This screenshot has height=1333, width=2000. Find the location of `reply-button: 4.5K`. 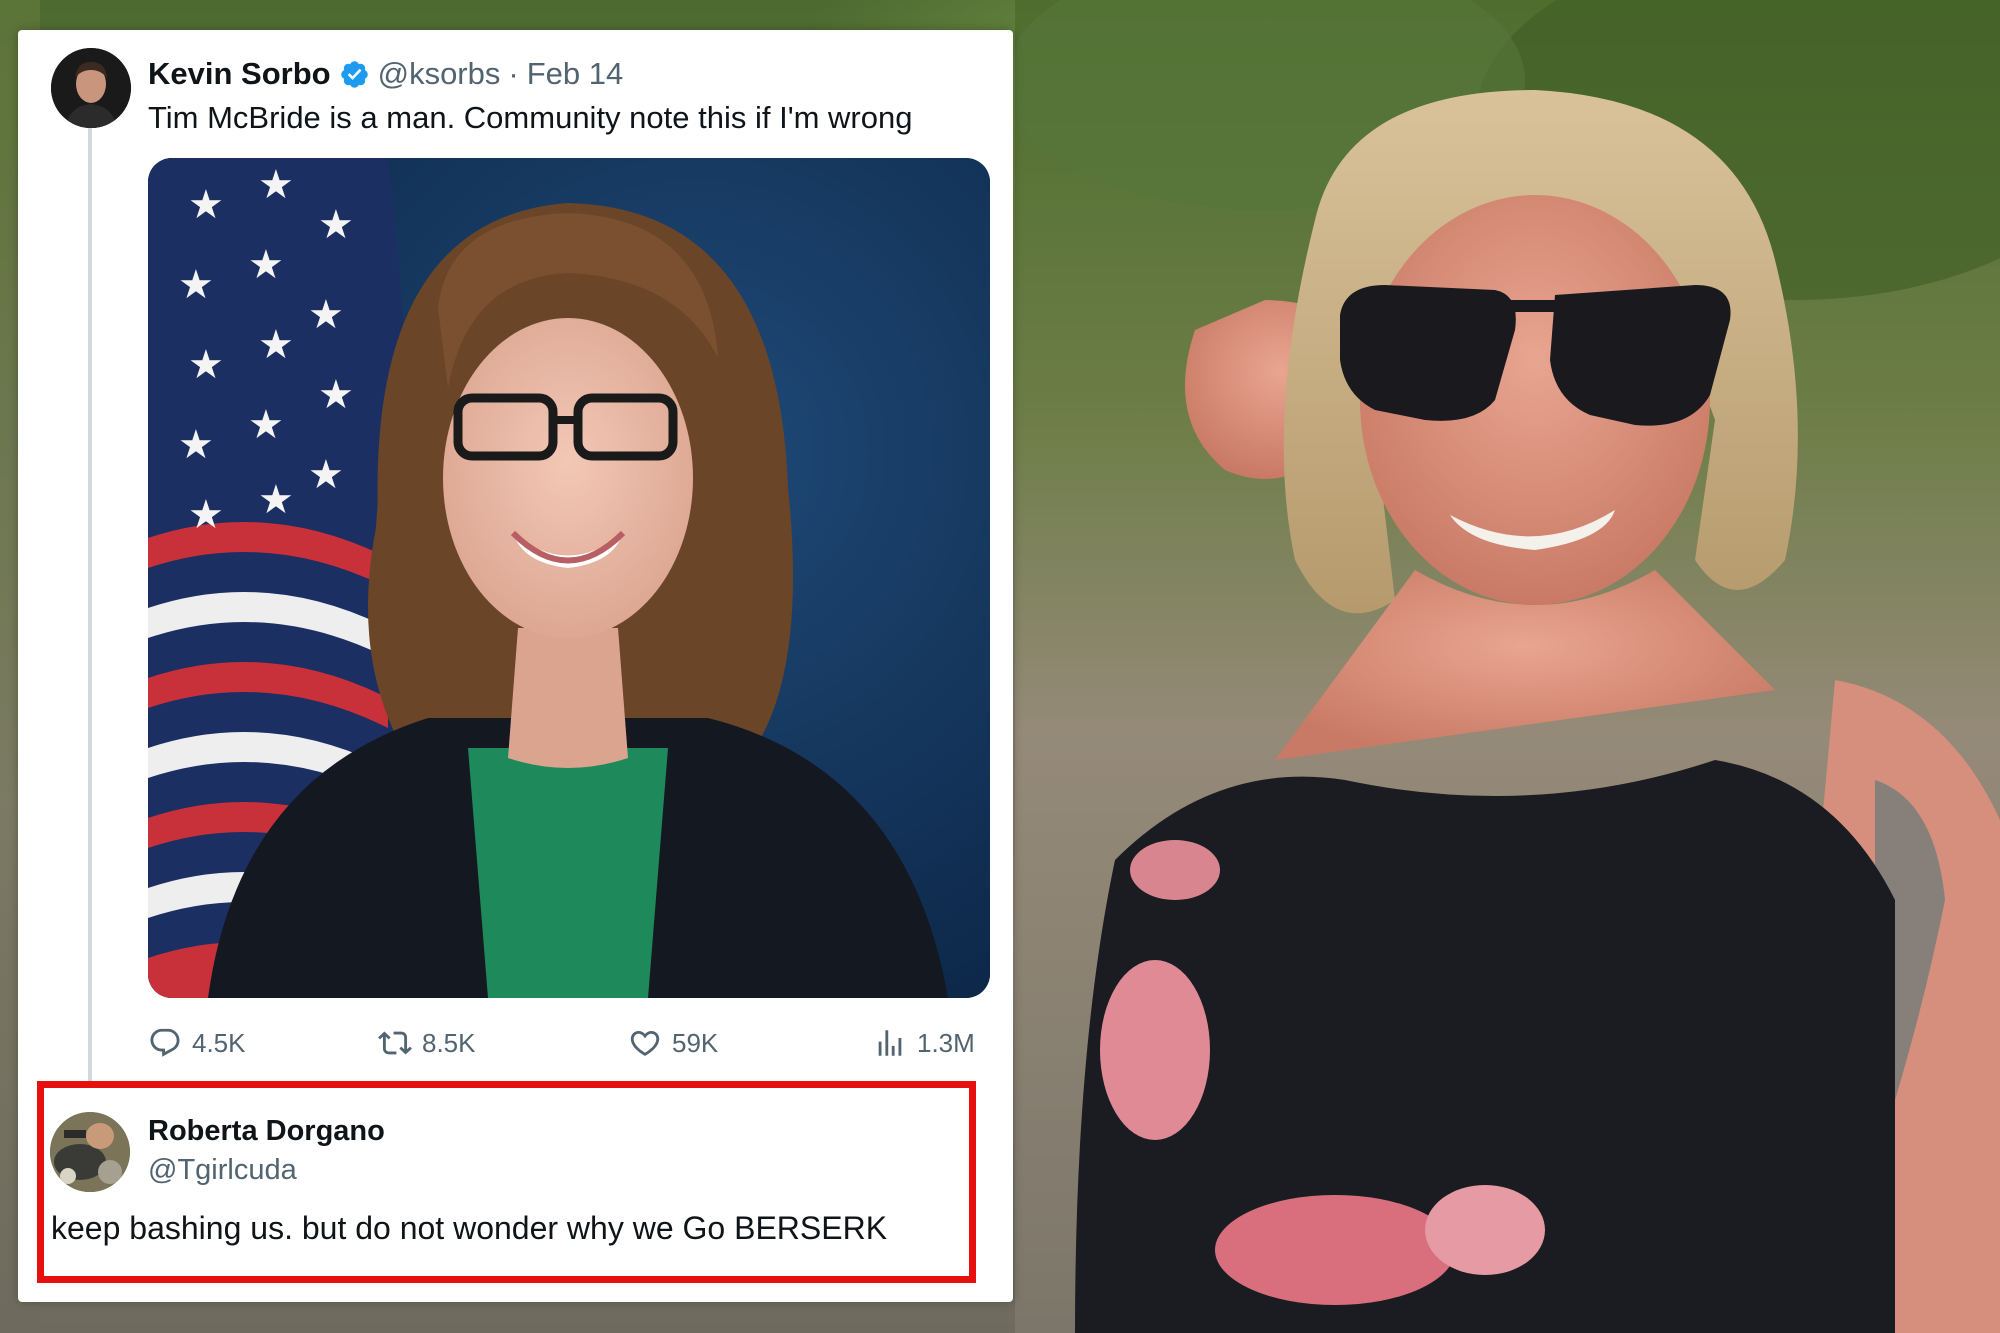

reply-button: 4.5K is located at coordinates (197, 1043).